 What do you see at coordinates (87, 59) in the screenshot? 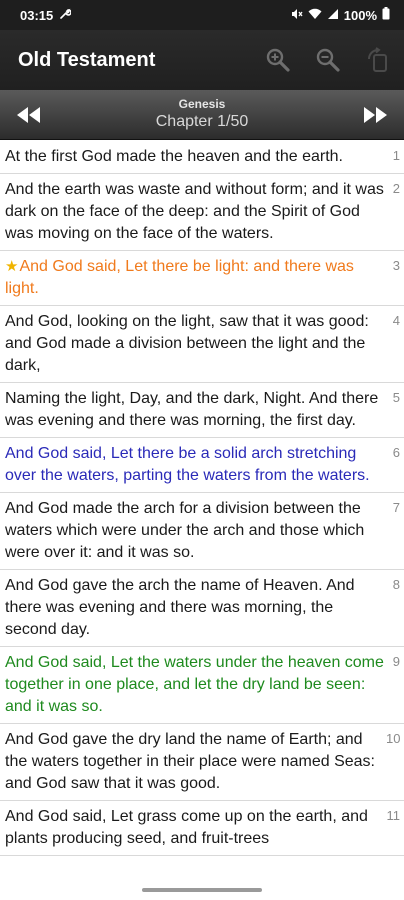
I see `page-title: Old Testament` at bounding box center [87, 59].